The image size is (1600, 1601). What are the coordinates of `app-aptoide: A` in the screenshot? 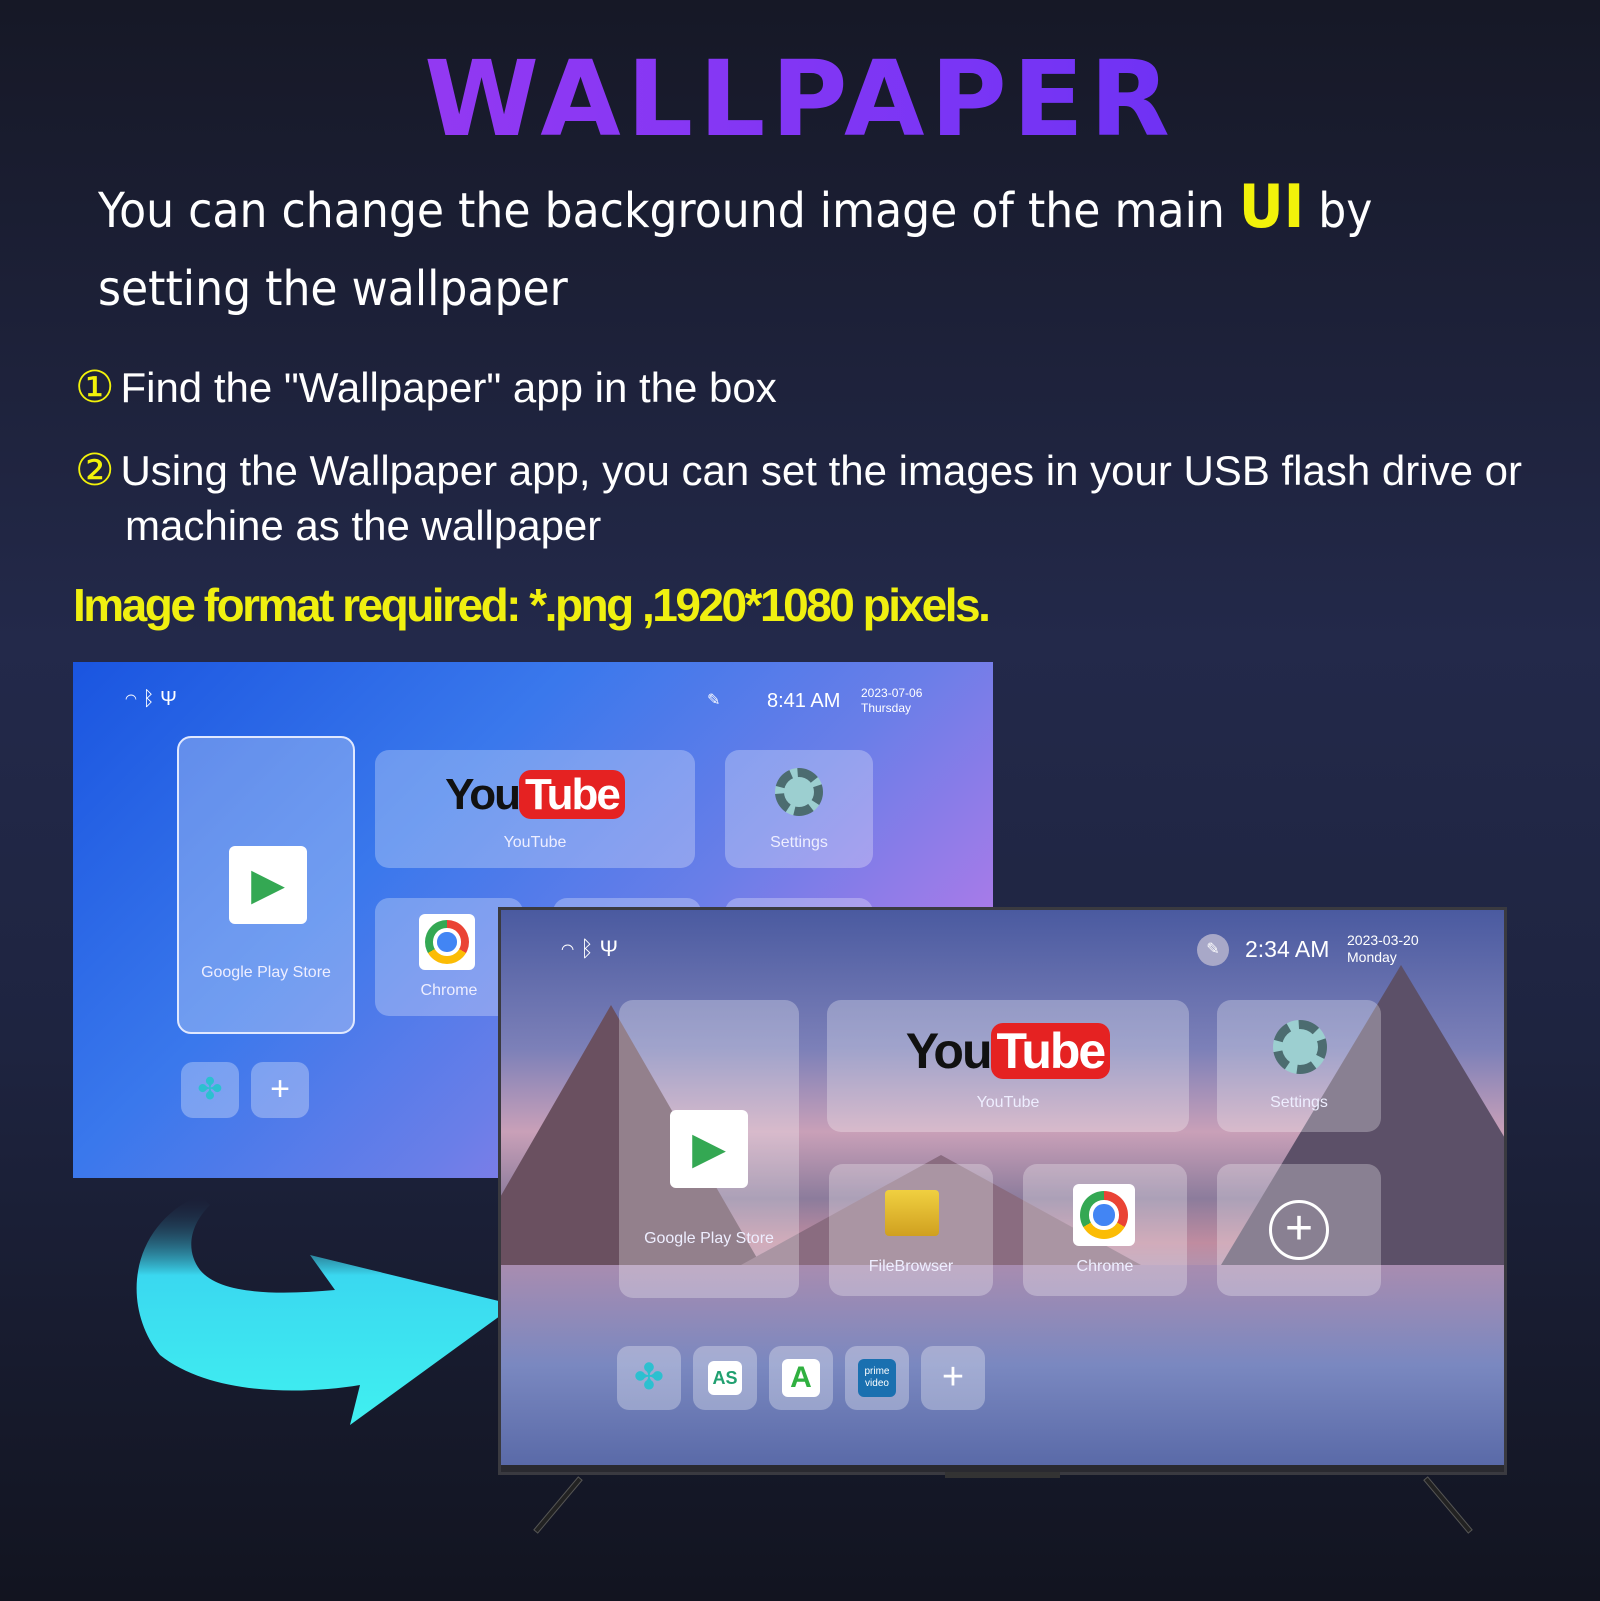 It's located at (801, 1378).